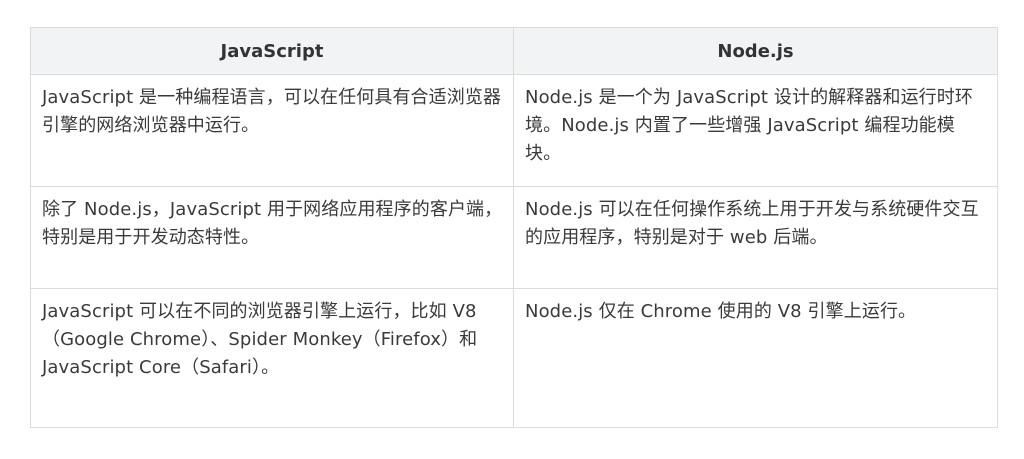 This screenshot has width=1024, height=459. I want to click on table-cell-nodejs: Node.js 仅在 Chrome 使用的 V8 引擎上运行。, so click(755, 358).